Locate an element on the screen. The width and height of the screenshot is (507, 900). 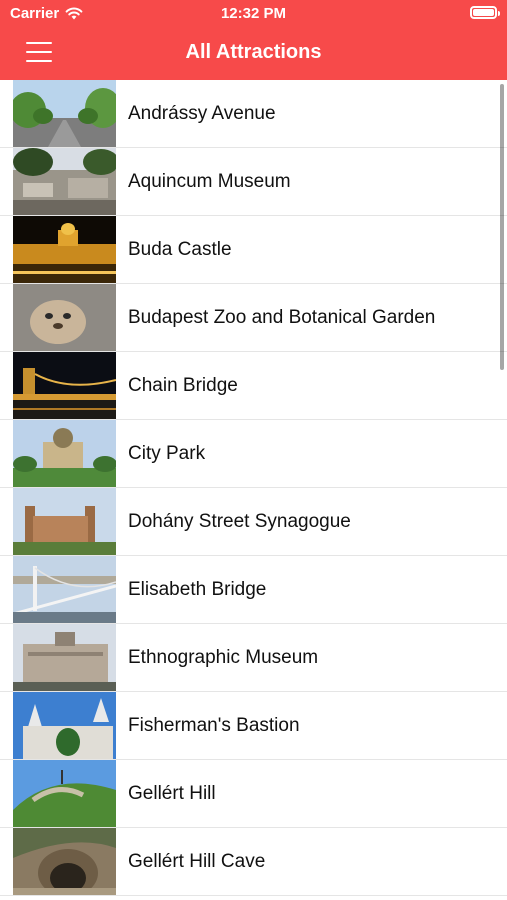
list-item: Ethnographic Museum is located at coordinates (253, 658).